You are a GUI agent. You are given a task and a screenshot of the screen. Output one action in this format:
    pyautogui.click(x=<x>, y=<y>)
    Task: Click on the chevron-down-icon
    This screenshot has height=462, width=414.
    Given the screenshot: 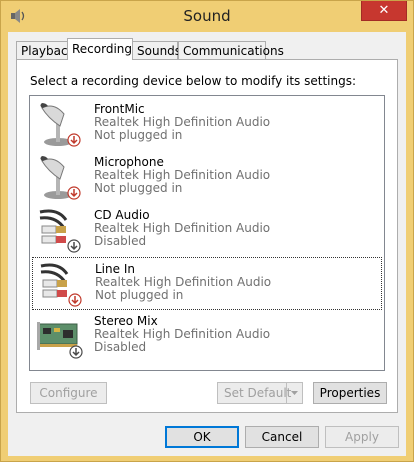 What is the action you would take?
    pyautogui.click(x=294, y=393)
    